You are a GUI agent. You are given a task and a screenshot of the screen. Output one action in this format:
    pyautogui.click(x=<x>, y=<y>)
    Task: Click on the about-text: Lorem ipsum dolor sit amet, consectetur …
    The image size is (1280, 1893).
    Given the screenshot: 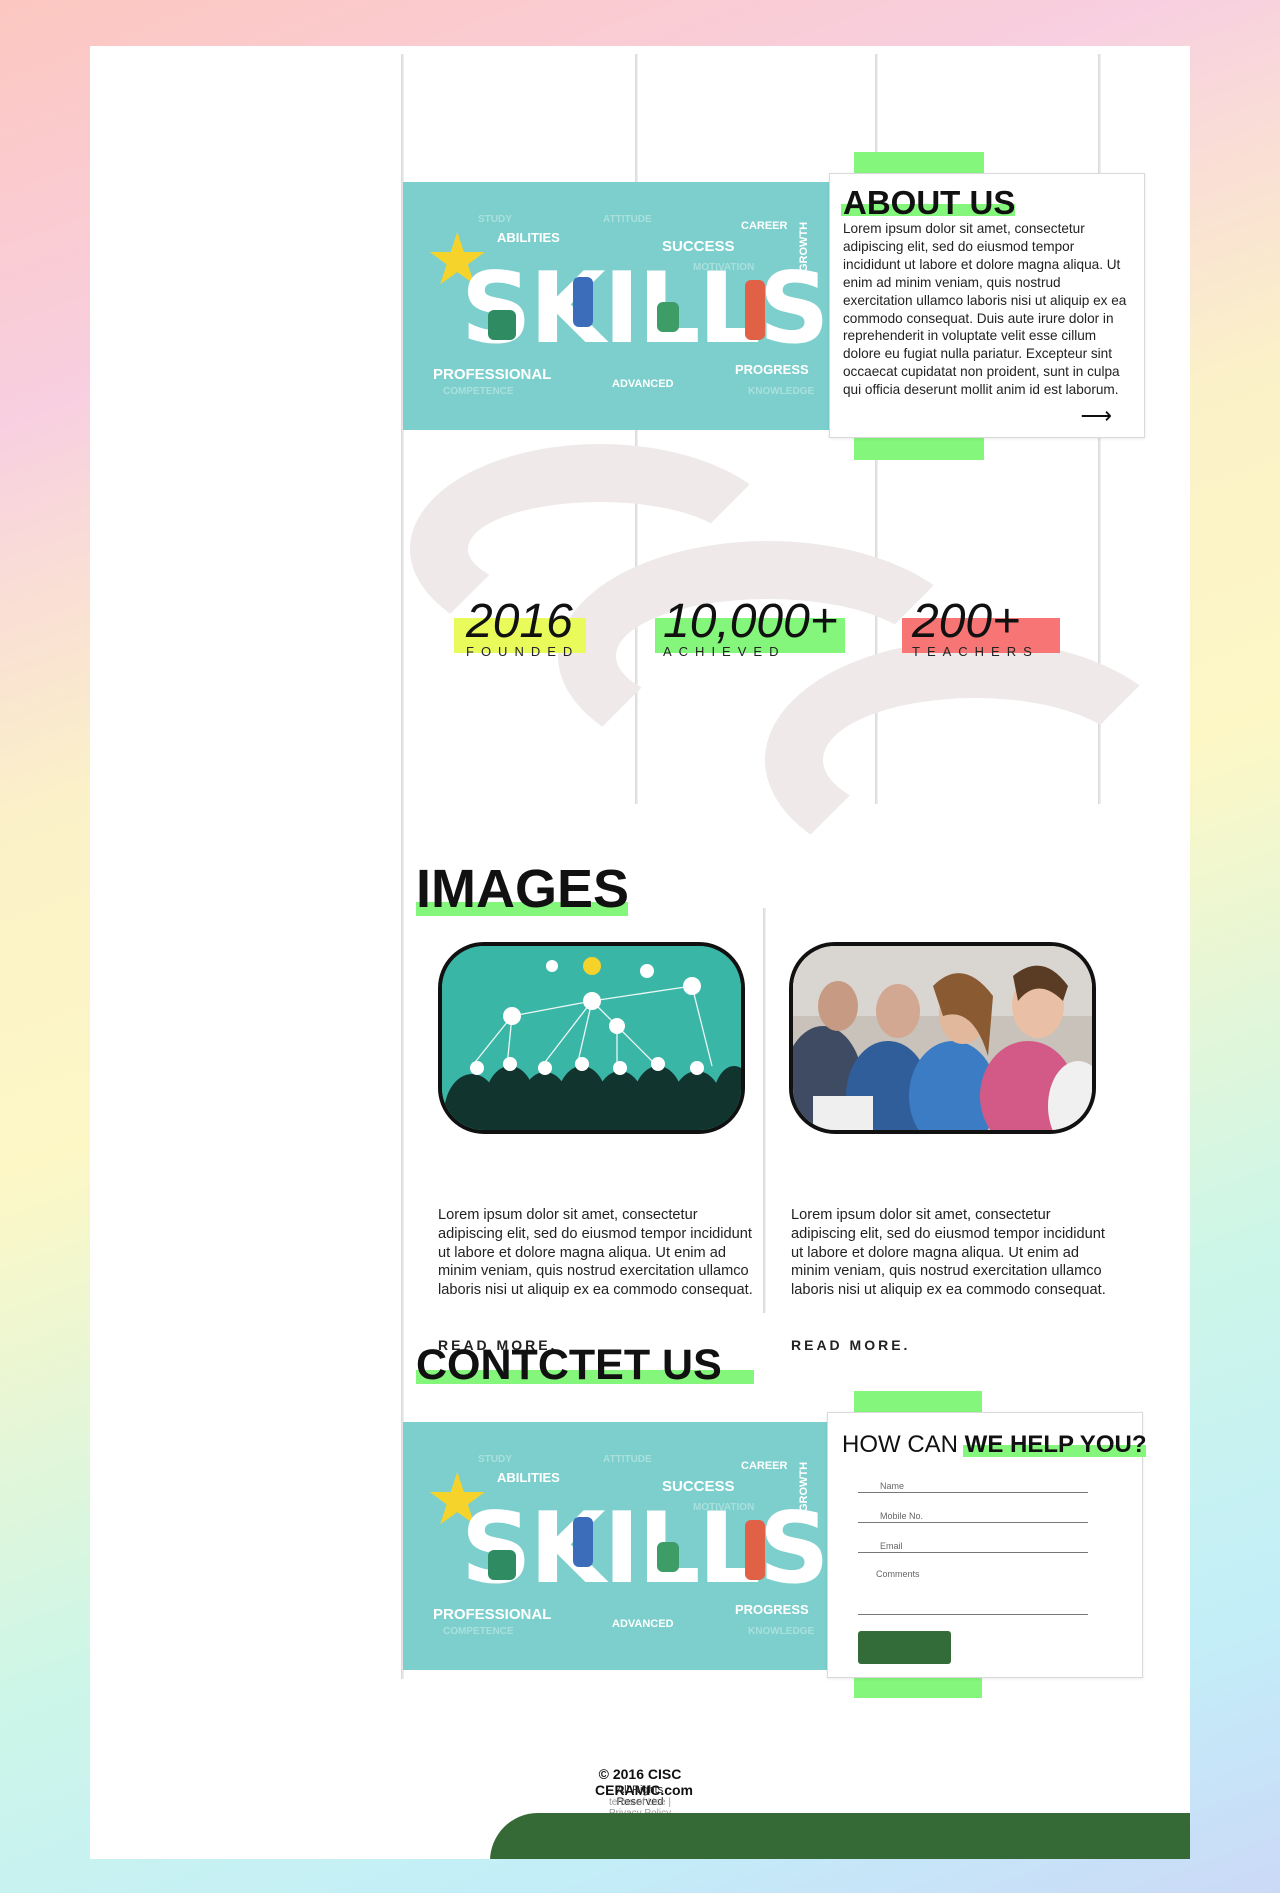 What is the action you would take?
    pyautogui.click(x=985, y=309)
    